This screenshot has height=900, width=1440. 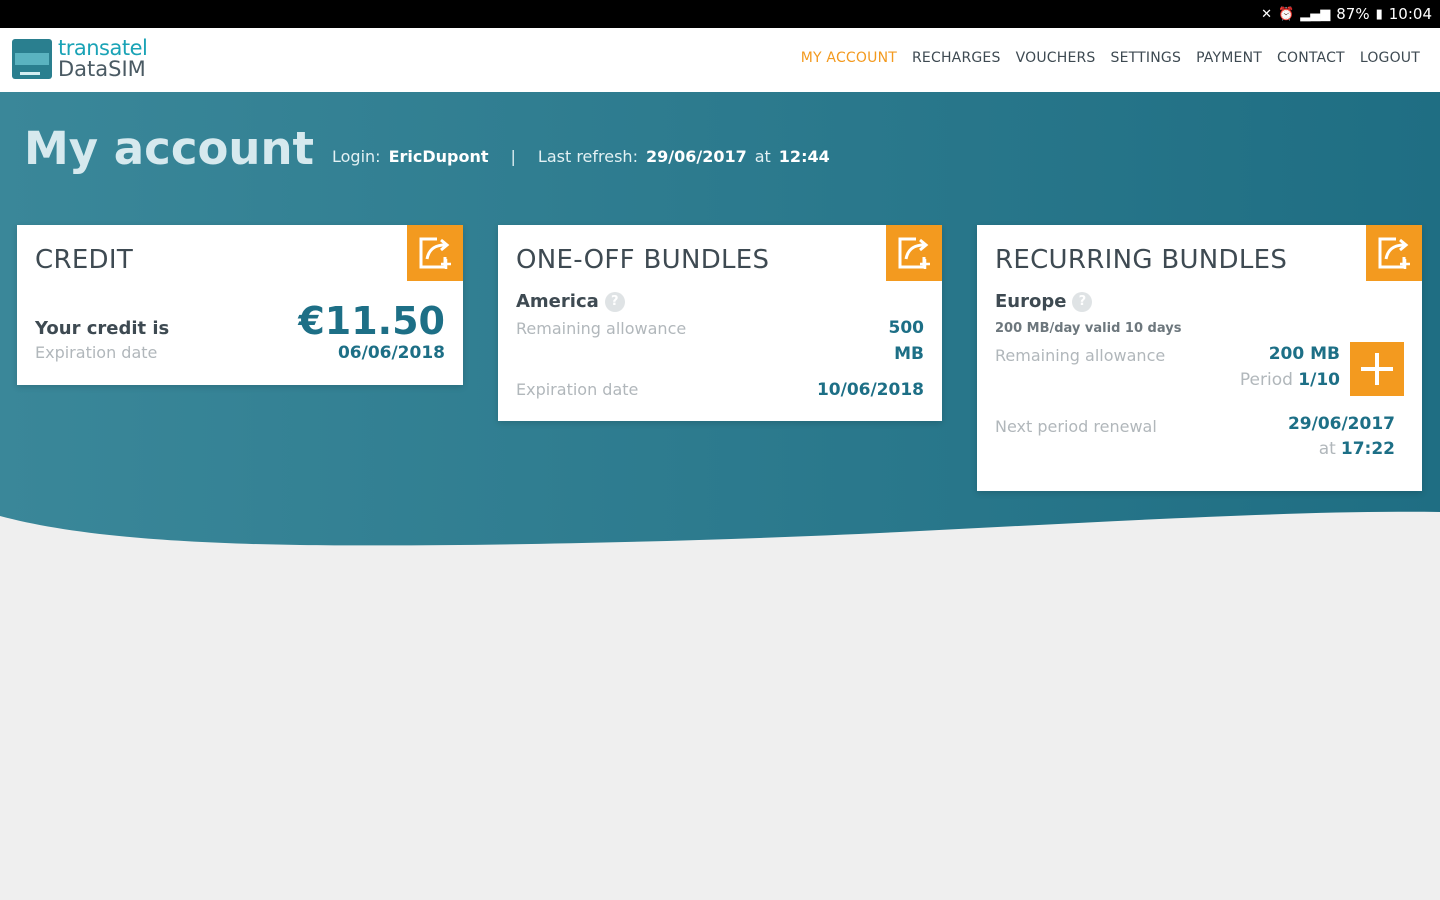 I want to click on credit-expiration-row: Expiration date 06/06/2018, so click(x=240, y=353).